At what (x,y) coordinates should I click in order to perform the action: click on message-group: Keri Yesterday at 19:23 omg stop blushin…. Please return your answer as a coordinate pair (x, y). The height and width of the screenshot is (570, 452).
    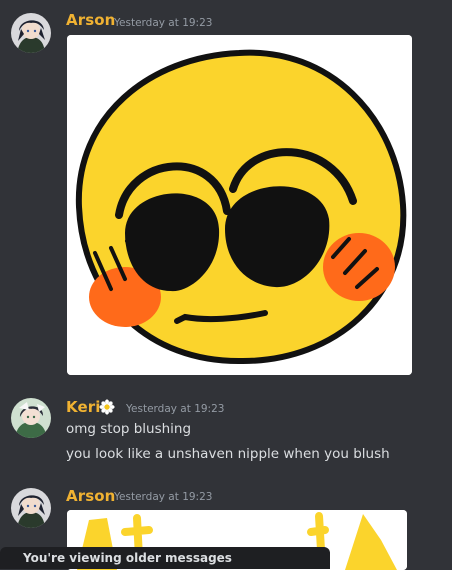
    Looking at the image, I should click on (226, 428).